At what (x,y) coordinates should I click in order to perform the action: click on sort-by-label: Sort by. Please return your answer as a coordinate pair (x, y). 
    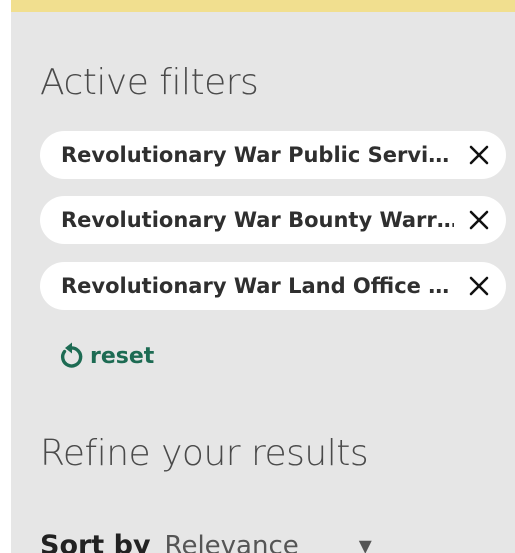
    Looking at the image, I should click on (95, 541).